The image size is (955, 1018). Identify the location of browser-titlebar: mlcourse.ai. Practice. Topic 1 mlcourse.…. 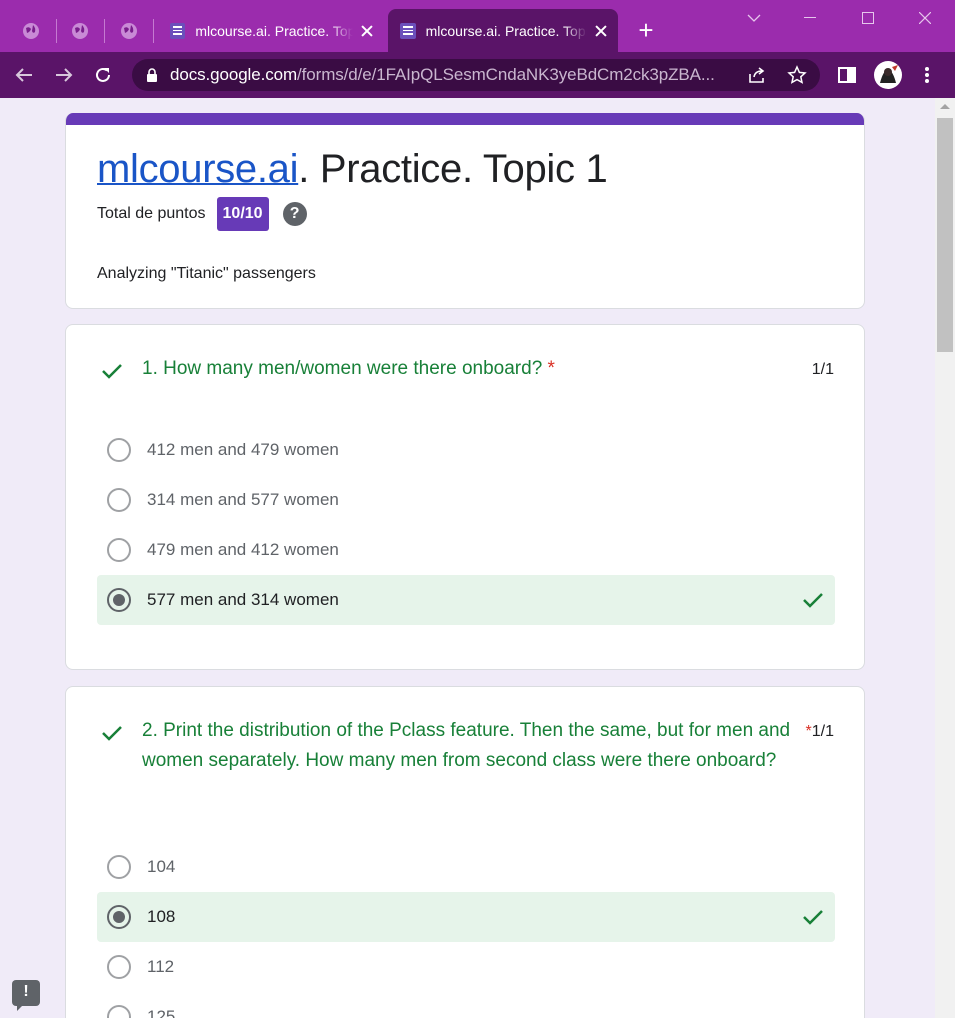
(477, 26).